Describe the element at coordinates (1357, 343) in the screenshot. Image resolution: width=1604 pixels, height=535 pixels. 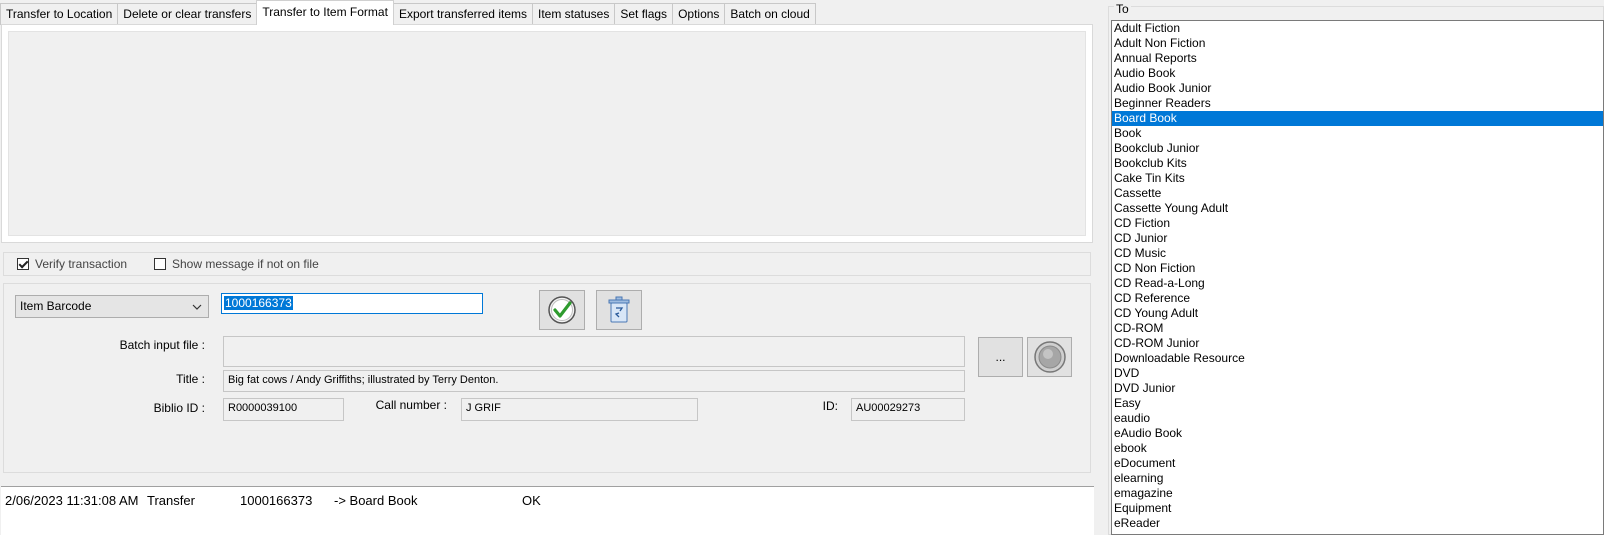
I see `list-item: CD-ROM Junior` at that location.